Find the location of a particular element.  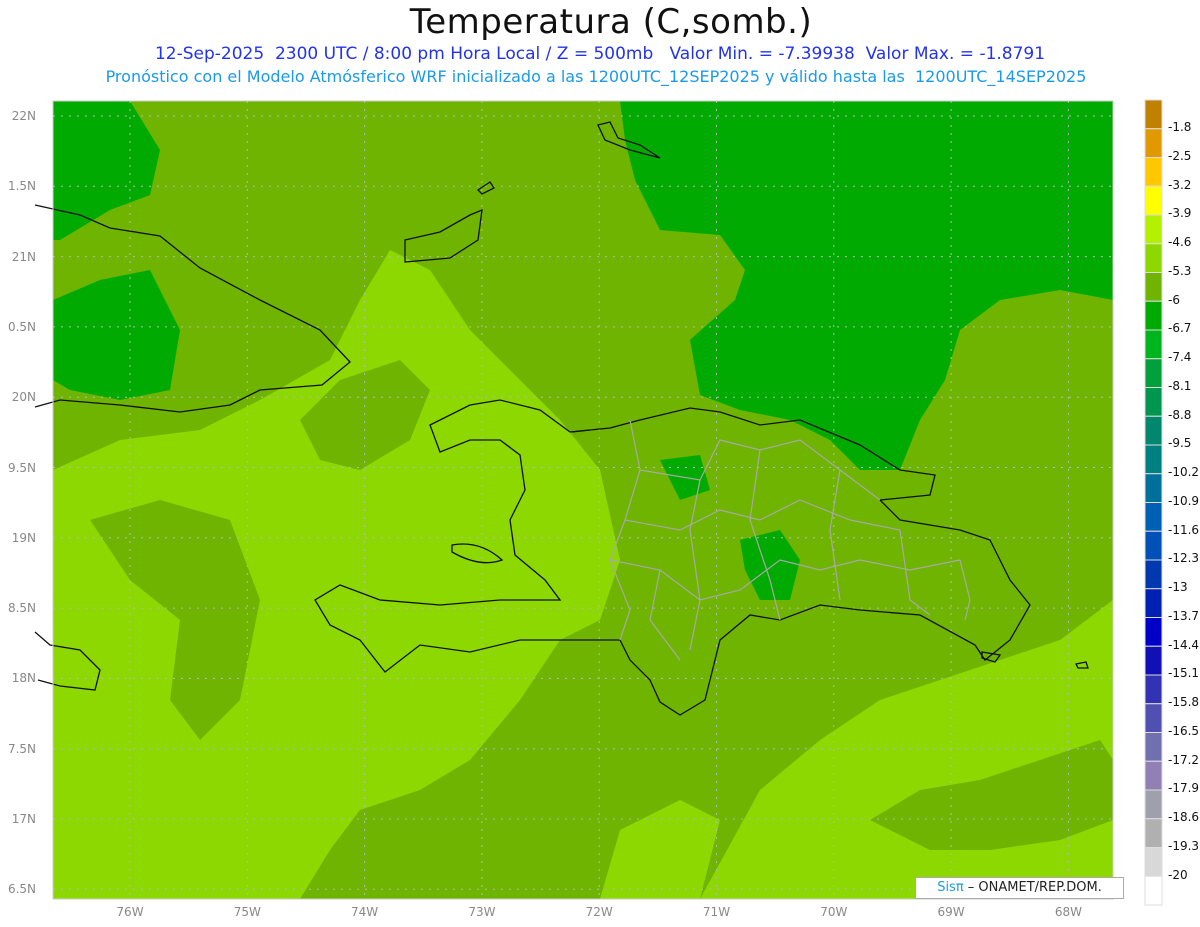

colorbar is located at coordinates (1153, 502).